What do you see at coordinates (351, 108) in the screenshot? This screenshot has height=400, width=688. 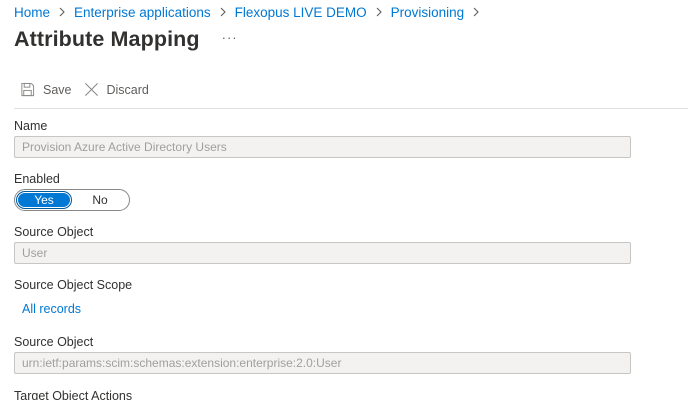 I see `toolbar-divider` at bounding box center [351, 108].